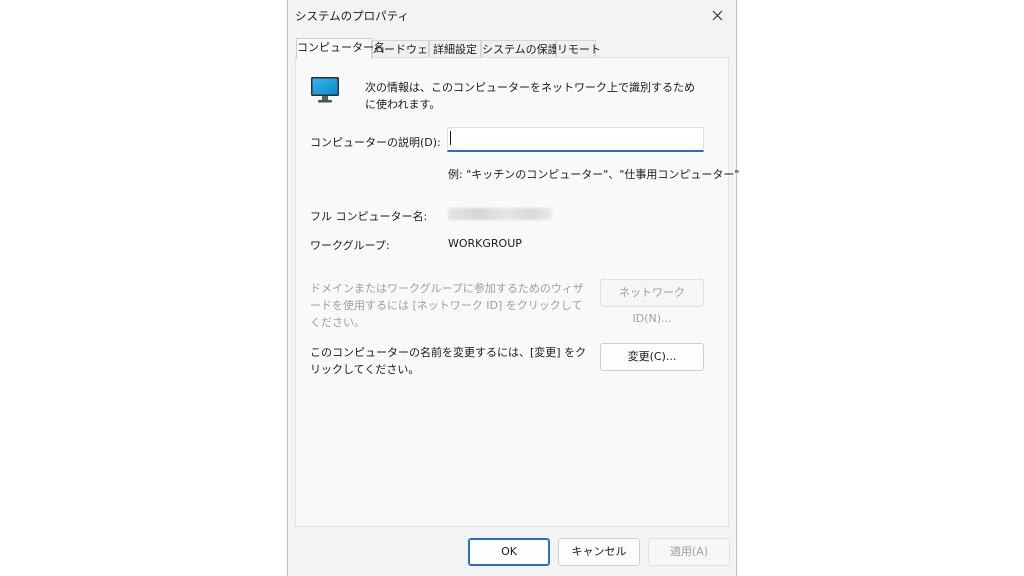 The width and height of the screenshot is (1024, 576). Describe the element at coordinates (455, 49) in the screenshot. I see `tab-advanced: 詳細設定` at that location.